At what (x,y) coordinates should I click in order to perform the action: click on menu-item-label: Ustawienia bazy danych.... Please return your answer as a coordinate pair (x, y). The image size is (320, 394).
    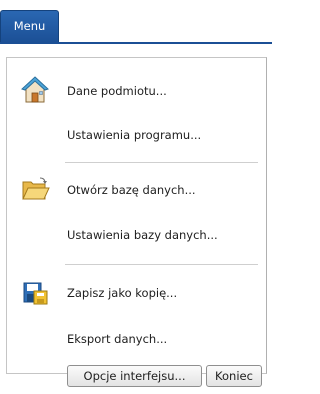
    Looking at the image, I should click on (142, 235).